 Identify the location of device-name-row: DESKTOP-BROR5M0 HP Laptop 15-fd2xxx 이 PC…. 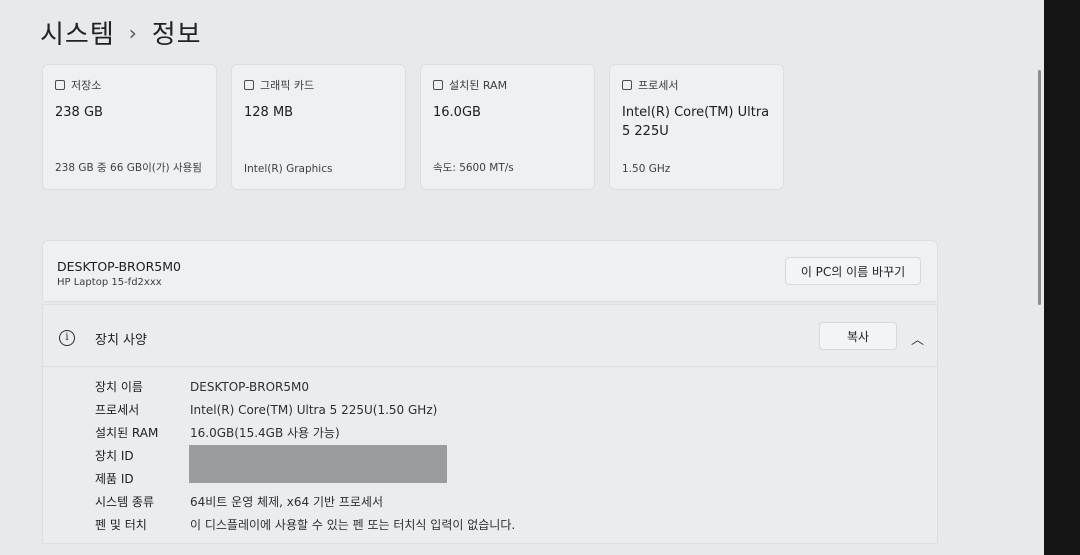
(490, 271).